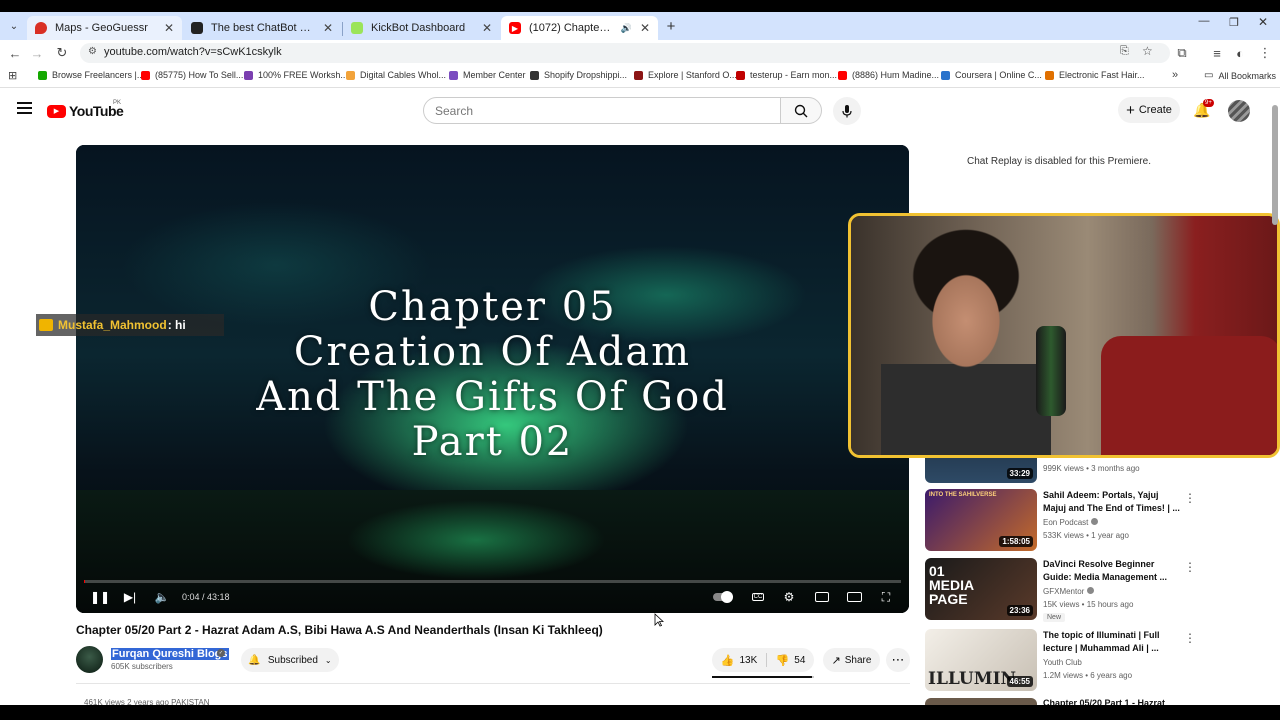 The width and height of the screenshot is (1280, 720). I want to click on bell-icon: 🔔, so click(254, 660).